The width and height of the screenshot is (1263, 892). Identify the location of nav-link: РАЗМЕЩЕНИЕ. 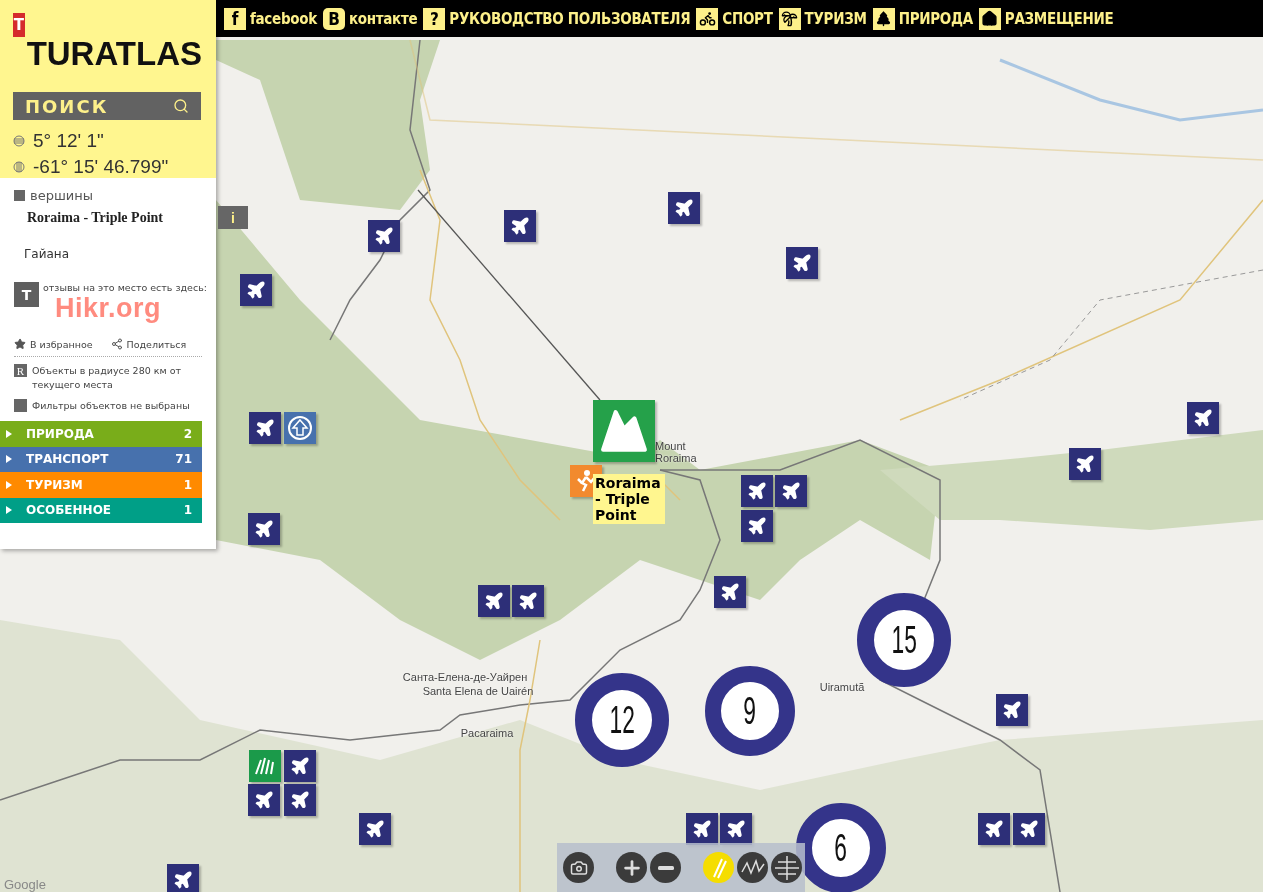
(1046, 18).